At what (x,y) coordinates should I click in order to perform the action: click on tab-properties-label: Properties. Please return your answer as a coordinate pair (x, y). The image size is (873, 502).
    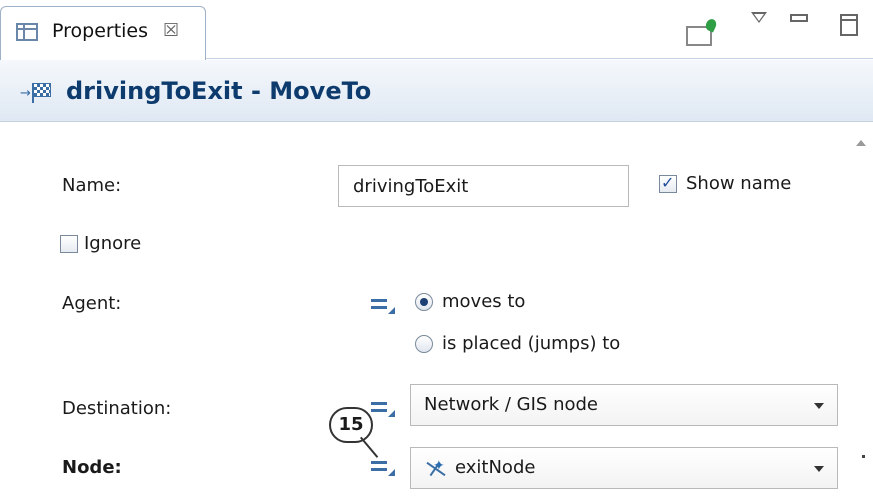
    Looking at the image, I should click on (100, 31).